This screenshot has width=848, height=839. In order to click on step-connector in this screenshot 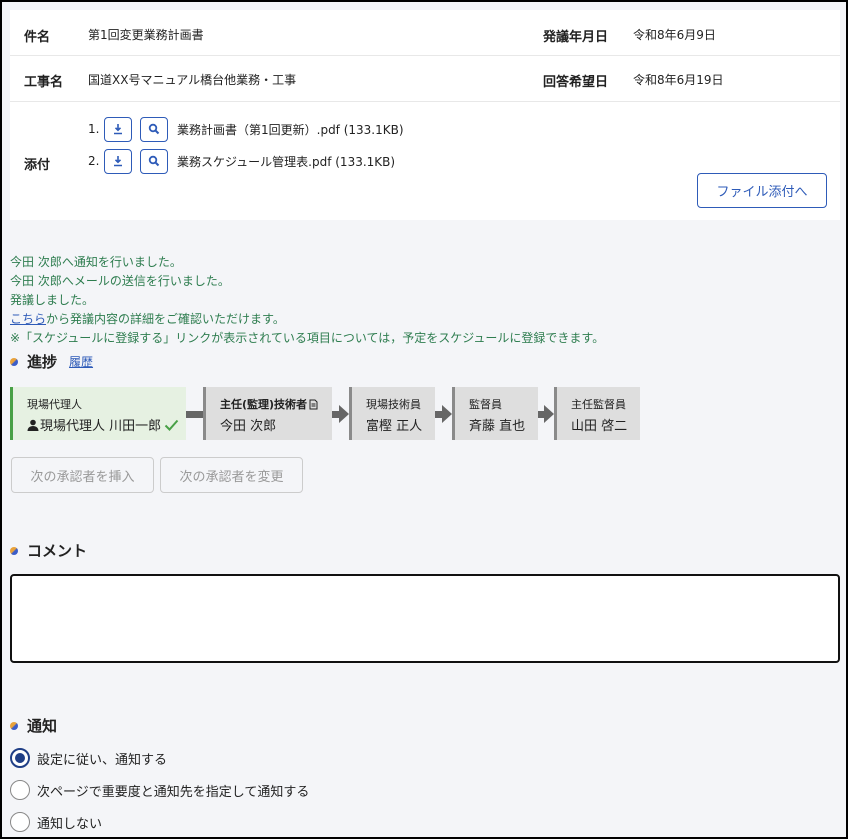, I will do `click(194, 414)`.